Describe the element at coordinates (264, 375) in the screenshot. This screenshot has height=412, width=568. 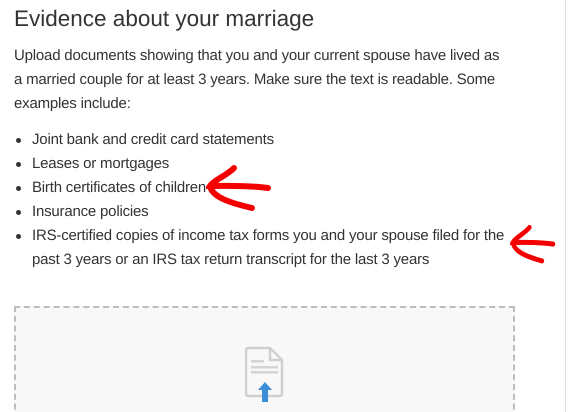
I see `file-upload-icon` at that location.